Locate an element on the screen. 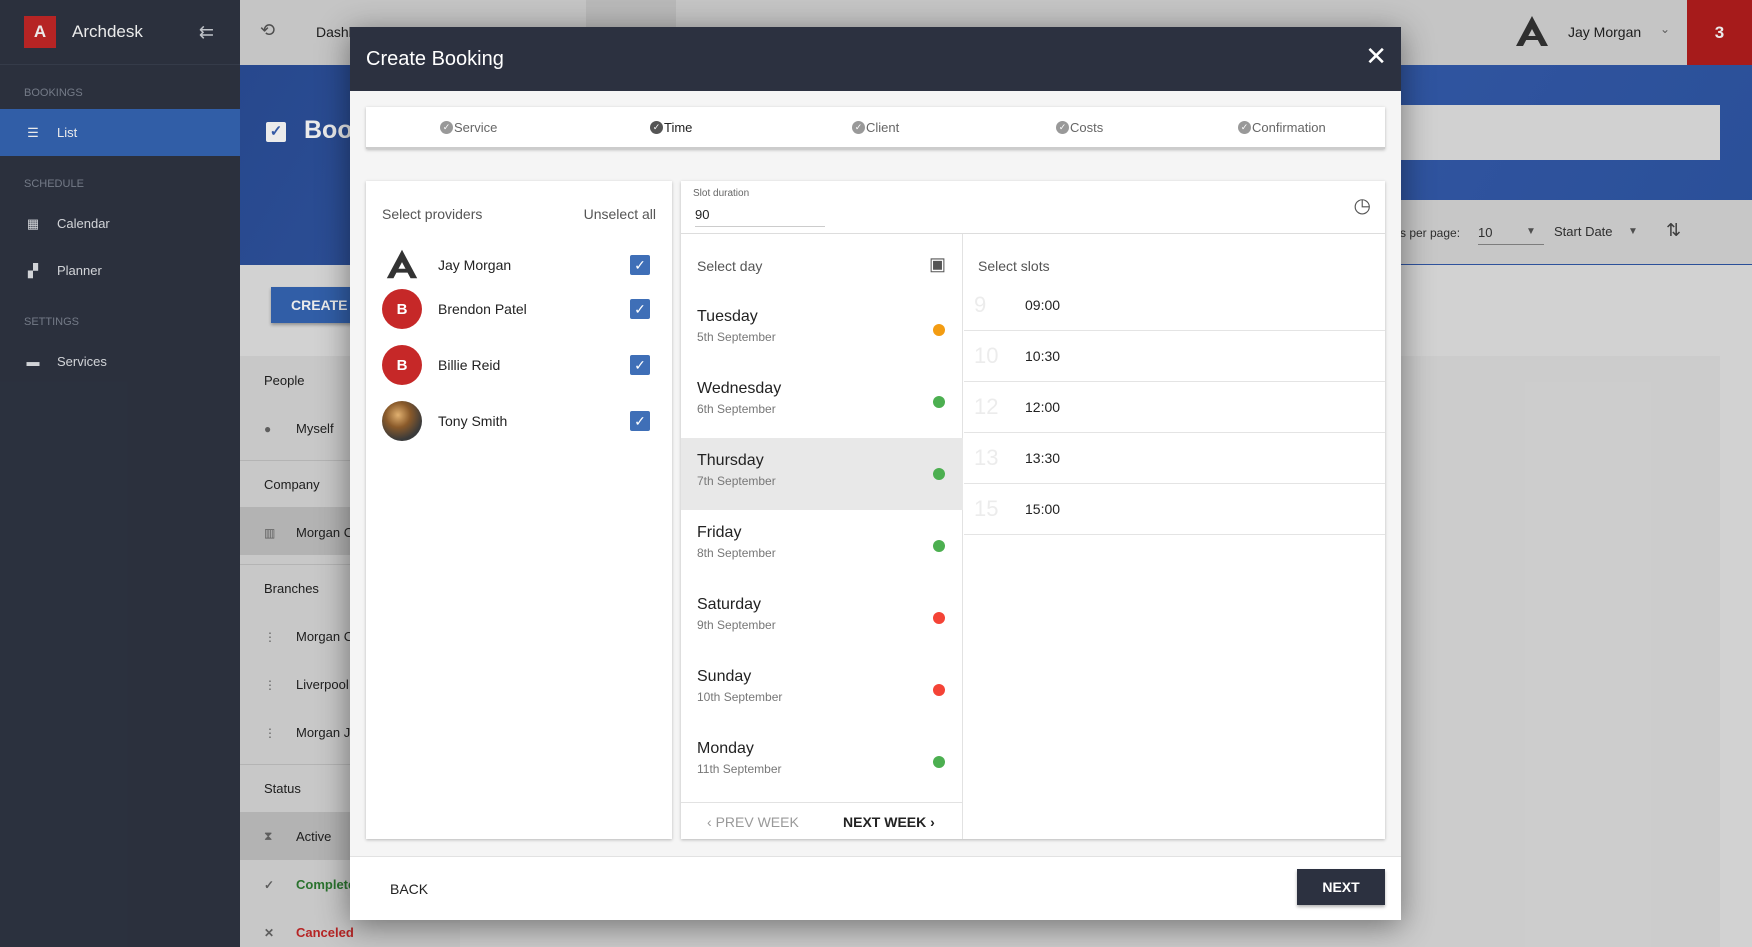 This screenshot has width=1752, height=947. day-date: 10th September is located at coordinates (740, 697).